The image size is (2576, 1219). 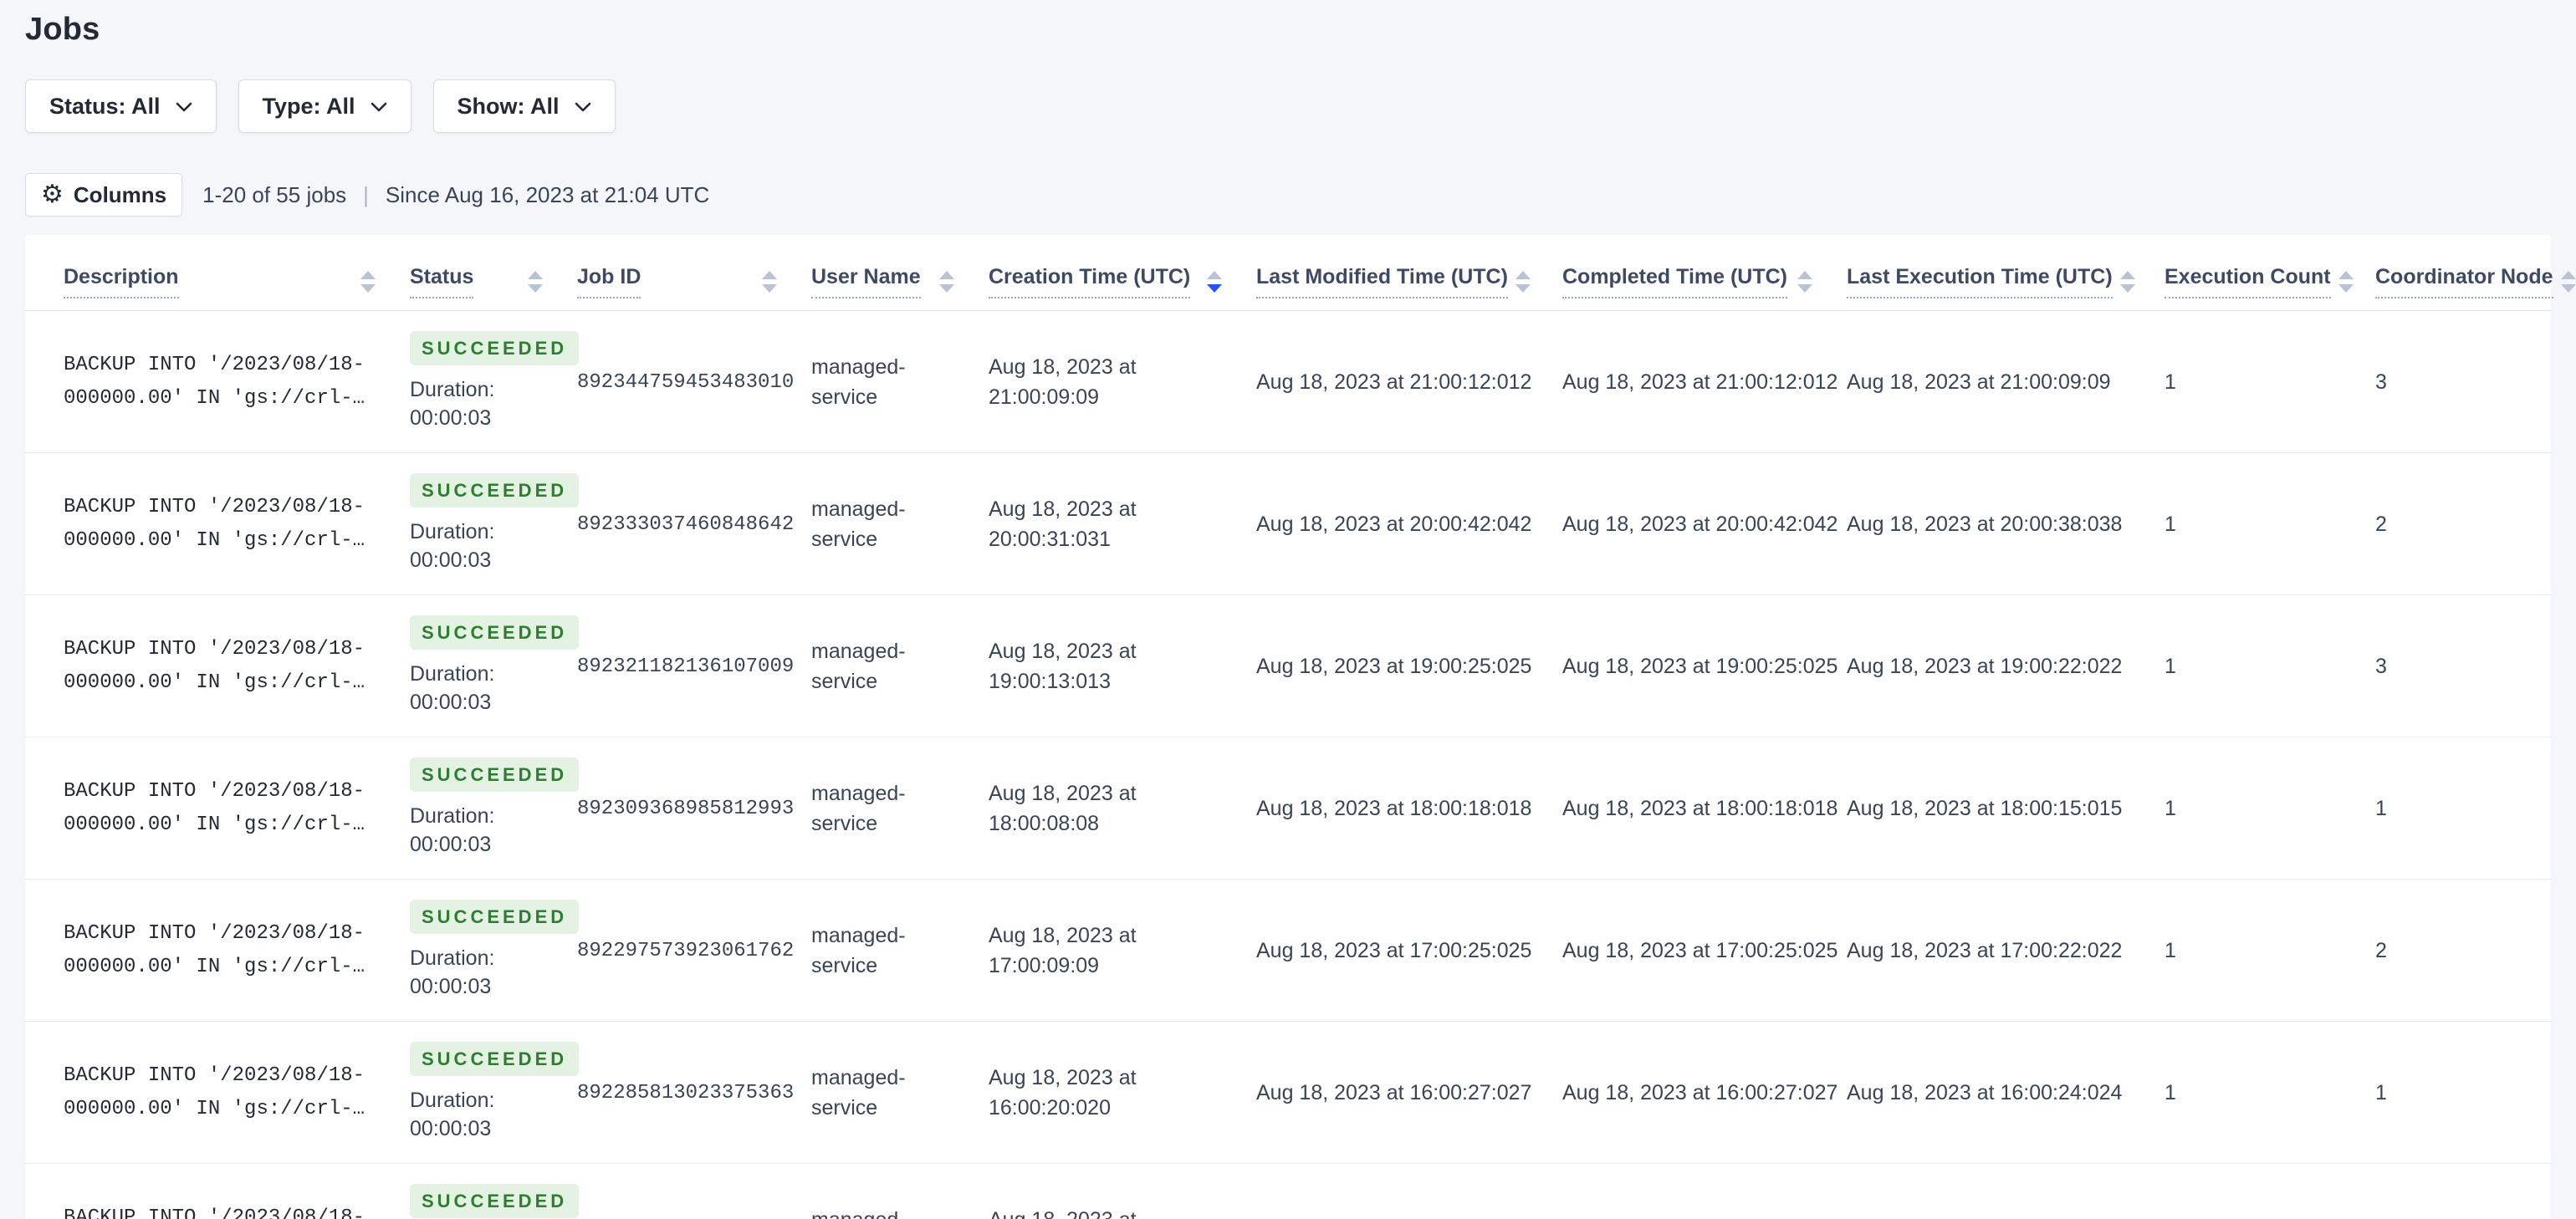 What do you see at coordinates (694, 665) in the screenshot?
I see `job-id-cell: 892321182136107009` at bounding box center [694, 665].